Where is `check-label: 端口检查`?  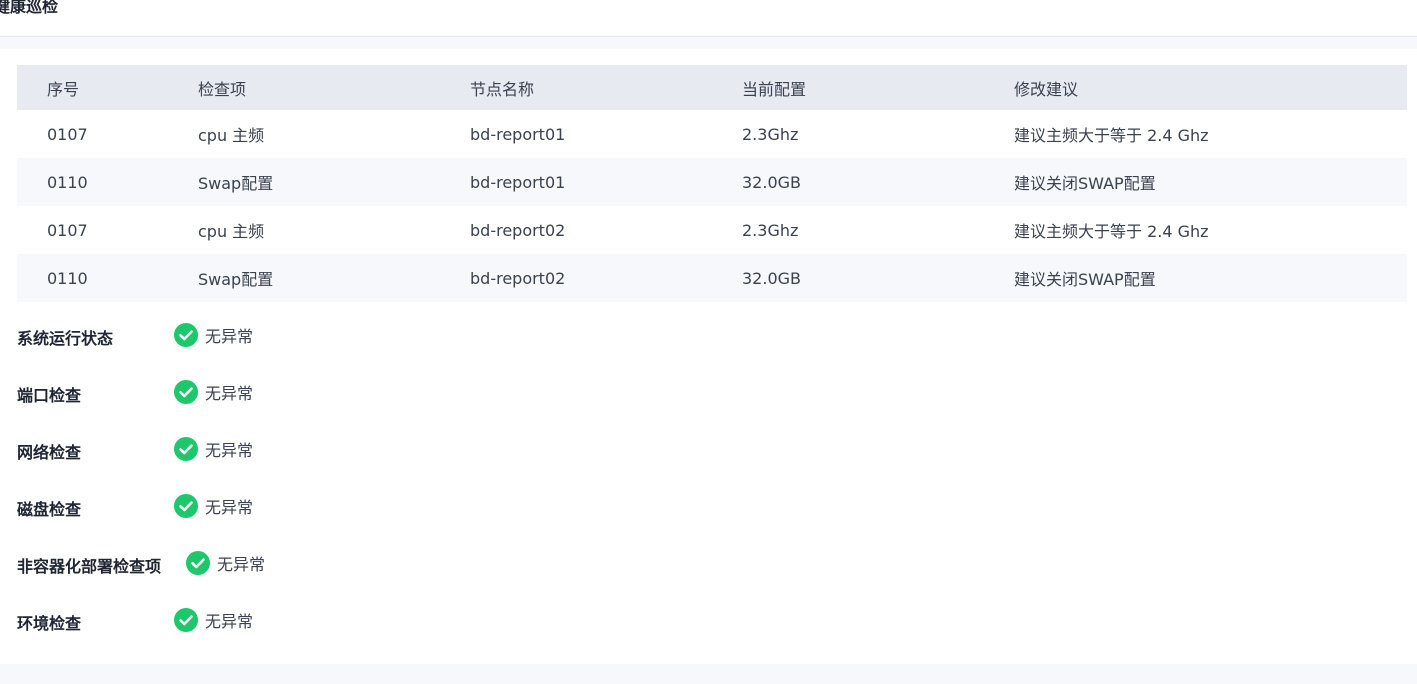
check-label: 端口检查 is located at coordinates (49, 395).